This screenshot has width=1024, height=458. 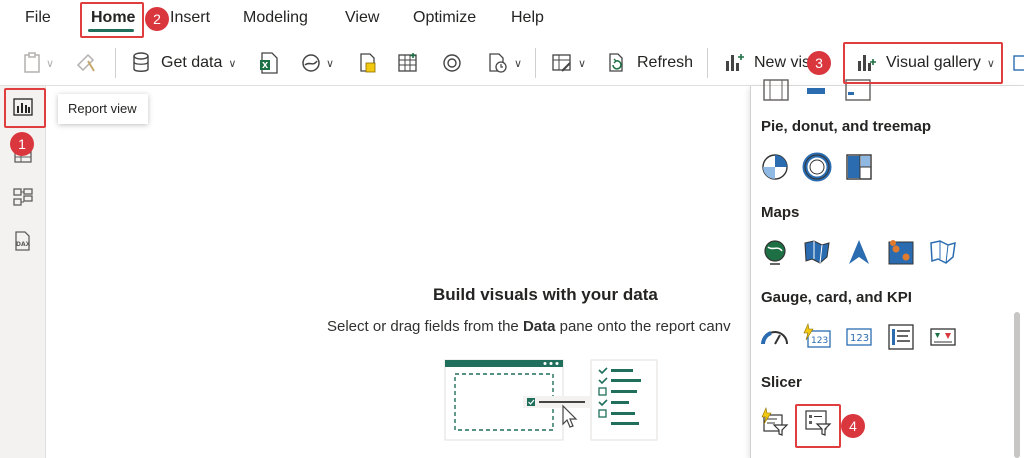 What do you see at coordinates (275, 18) in the screenshot?
I see `tab-modeling: Modeling` at bounding box center [275, 18].